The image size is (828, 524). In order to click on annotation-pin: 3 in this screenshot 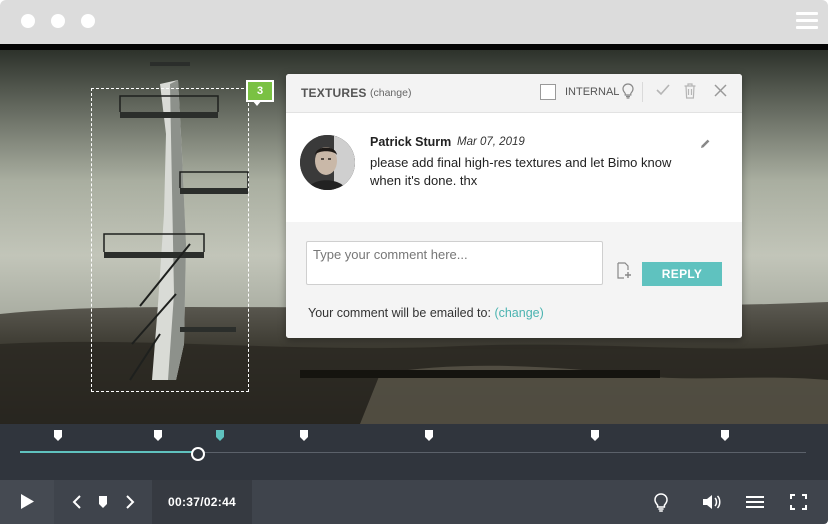, I will do `click(260, 91)`.